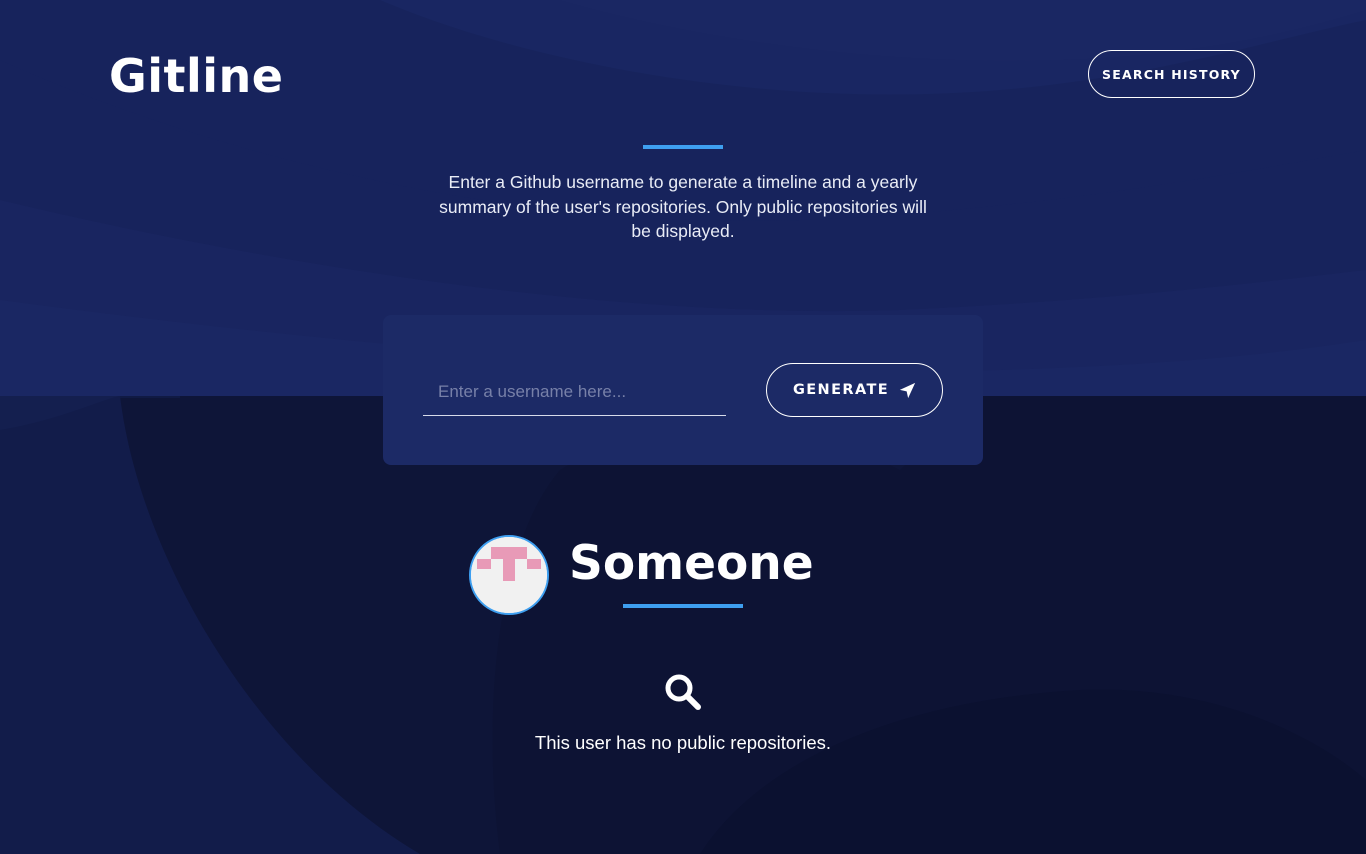 The width and height of the screenshot is (1366, 854). What do you see at coordinates (1171, 74) in the screenshot?
I see `search-history-button: SEARCH HISTORY` at bounding box center [1171, 74].